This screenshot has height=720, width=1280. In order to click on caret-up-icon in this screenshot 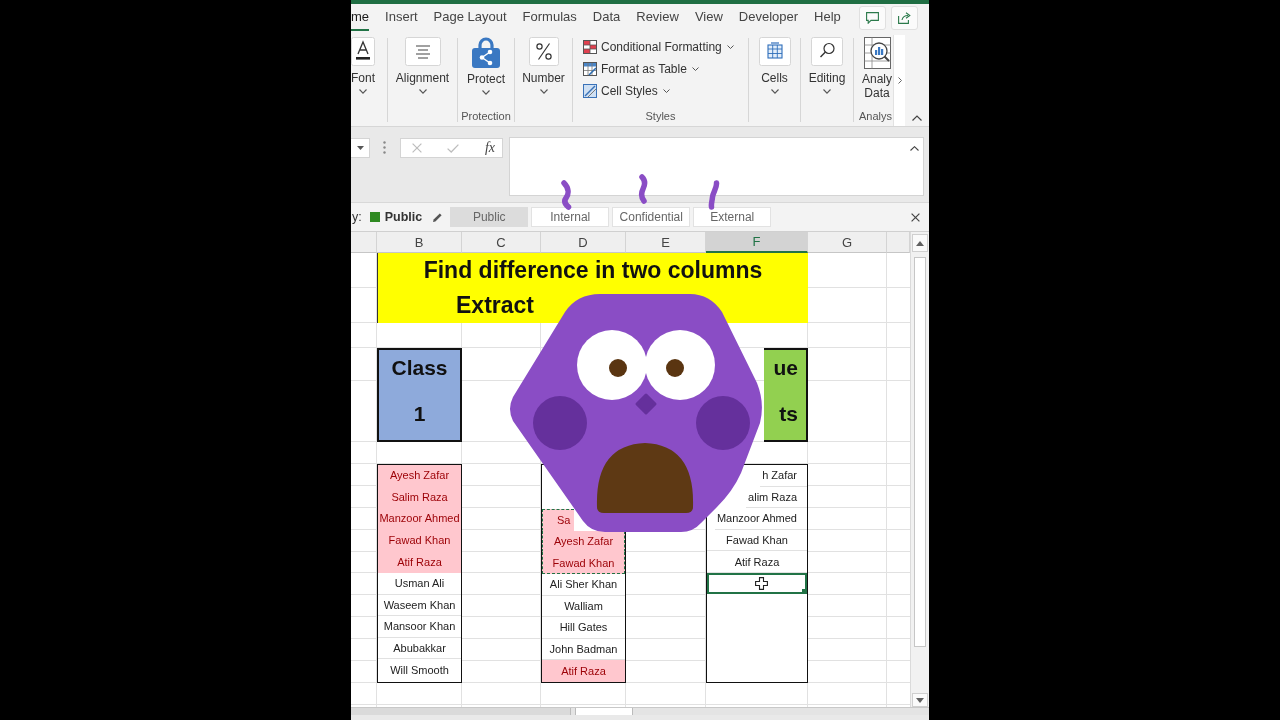, I will do `click(920, 243)`.